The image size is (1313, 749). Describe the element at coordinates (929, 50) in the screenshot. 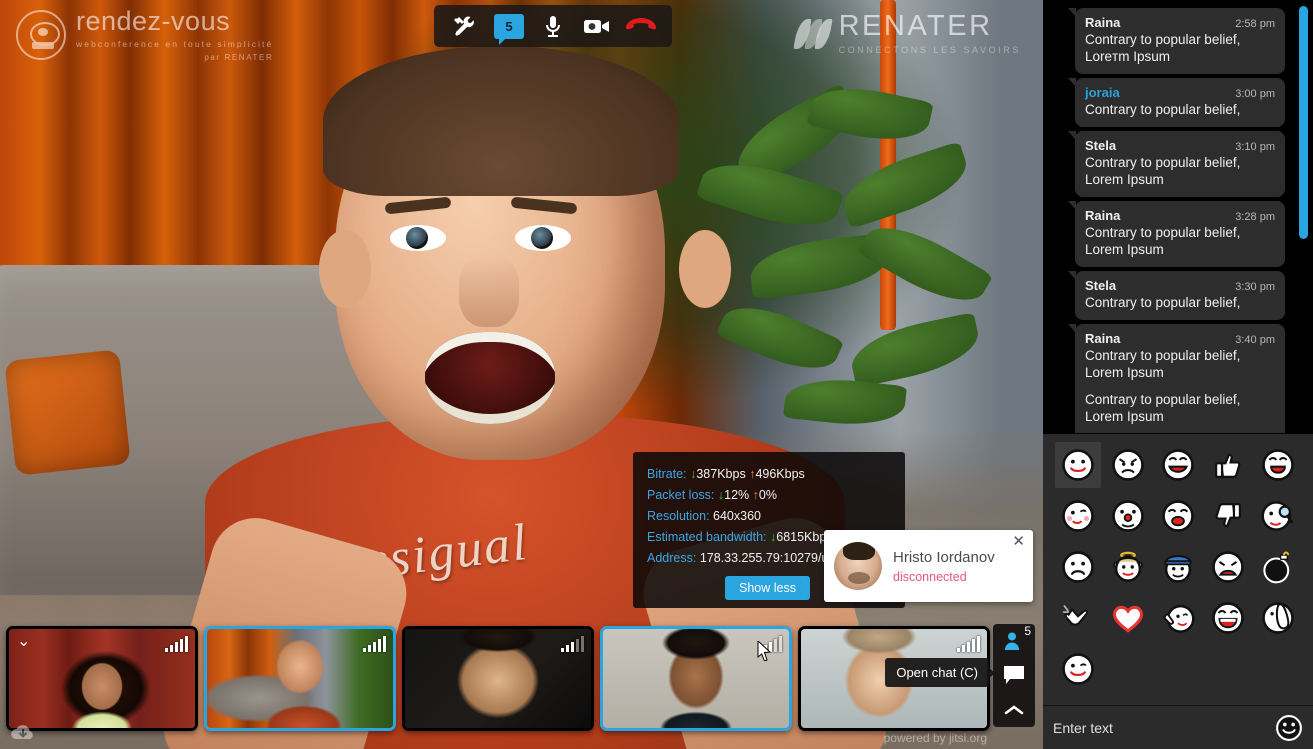

I see `sponsor-tagline: CONNECTONS LES SAVOIRS` at that location.